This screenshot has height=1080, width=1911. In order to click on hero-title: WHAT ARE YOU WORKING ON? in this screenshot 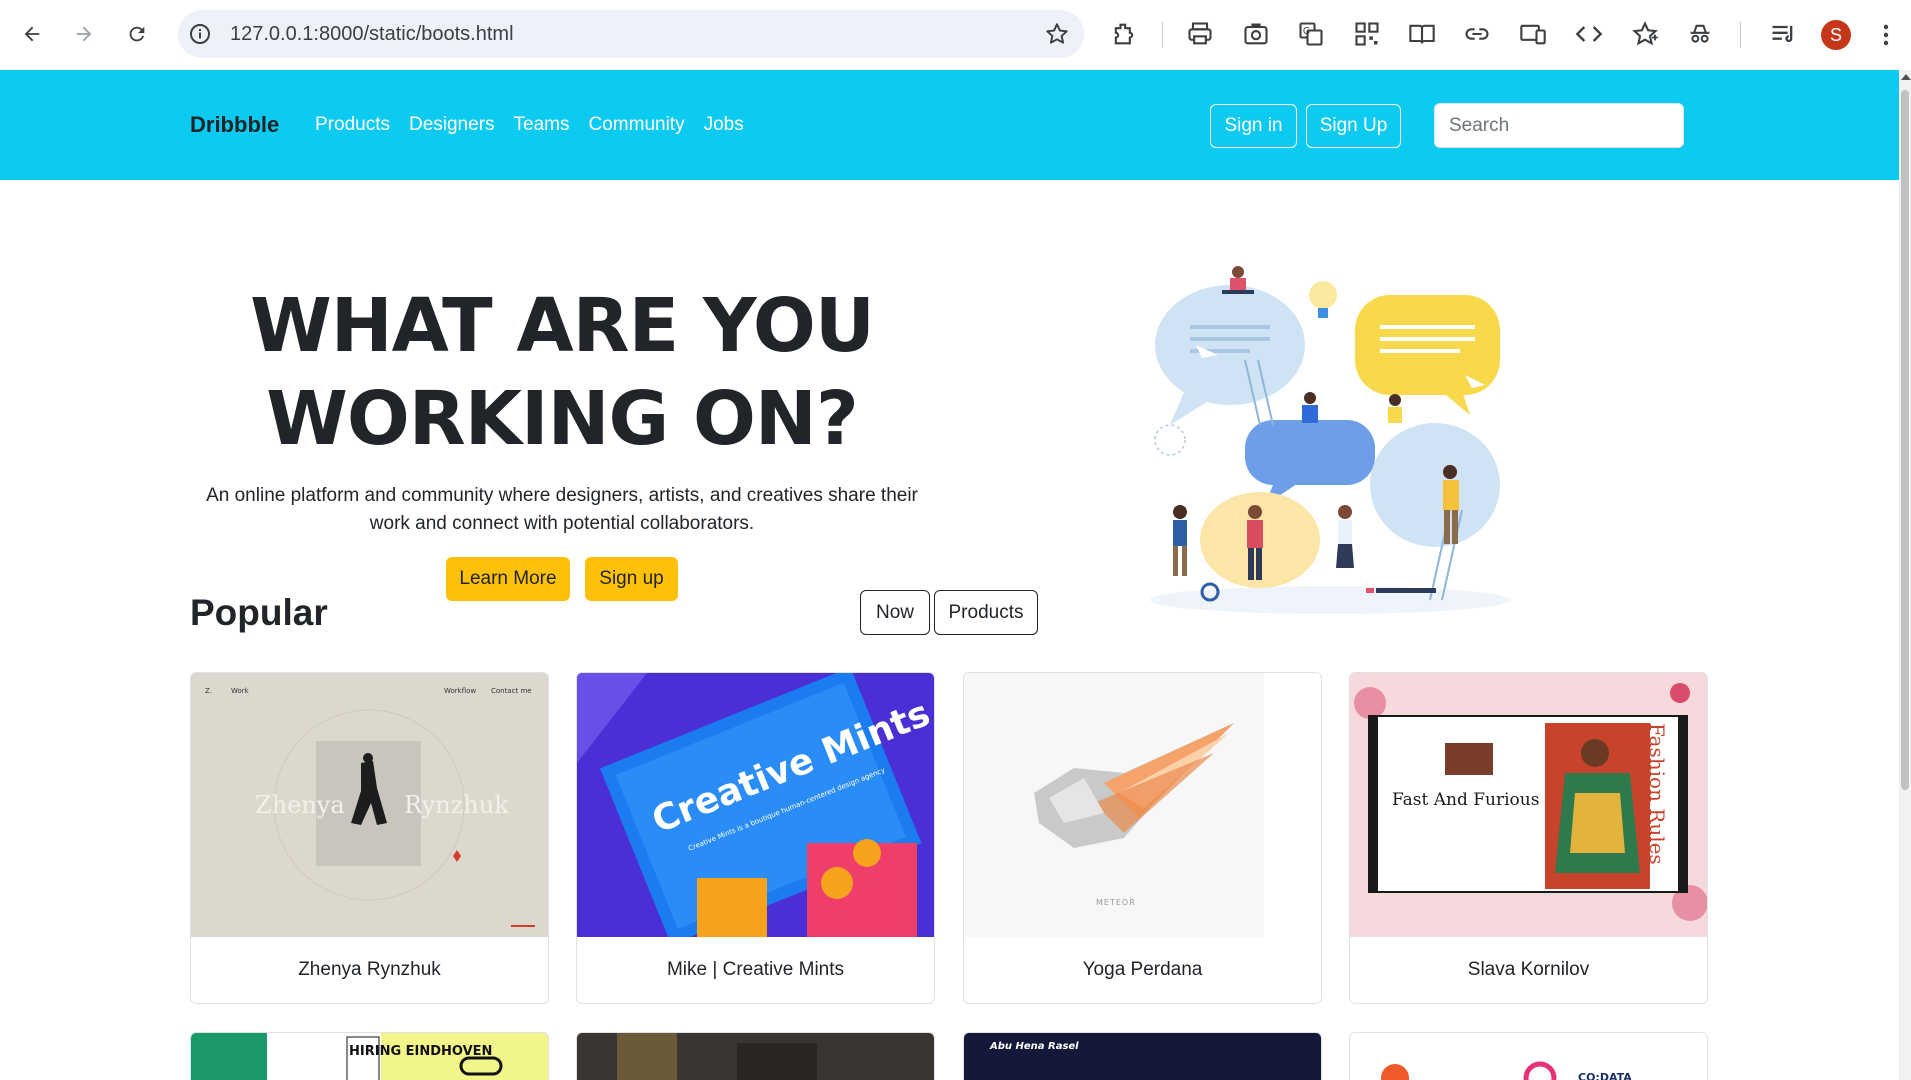, I will do `click(562, 373)`.